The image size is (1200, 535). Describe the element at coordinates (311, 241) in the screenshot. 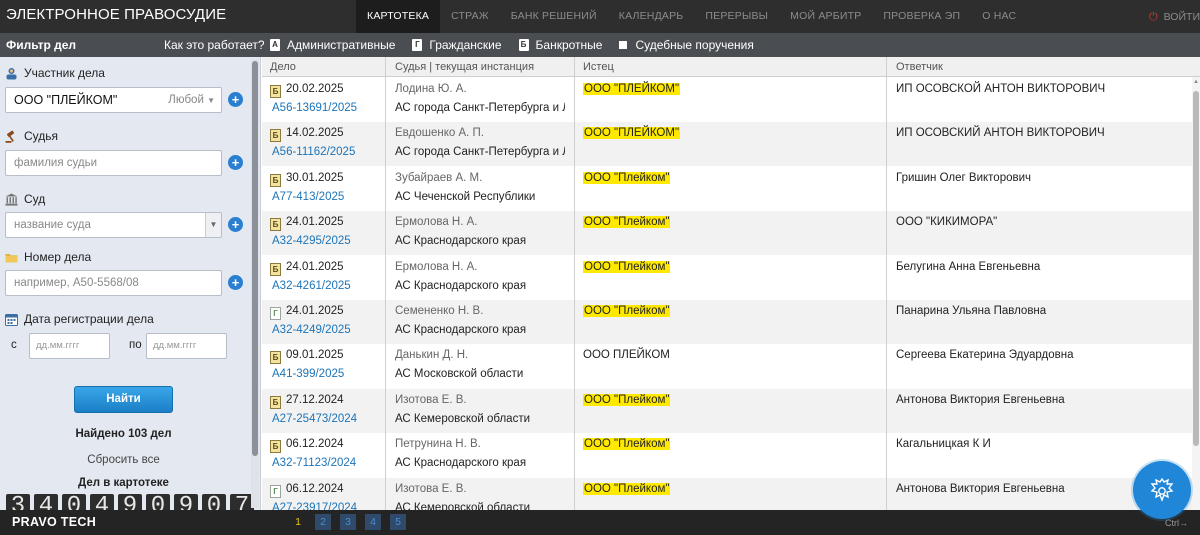

I see `case-number-link: А32-4295/2025` at that location.